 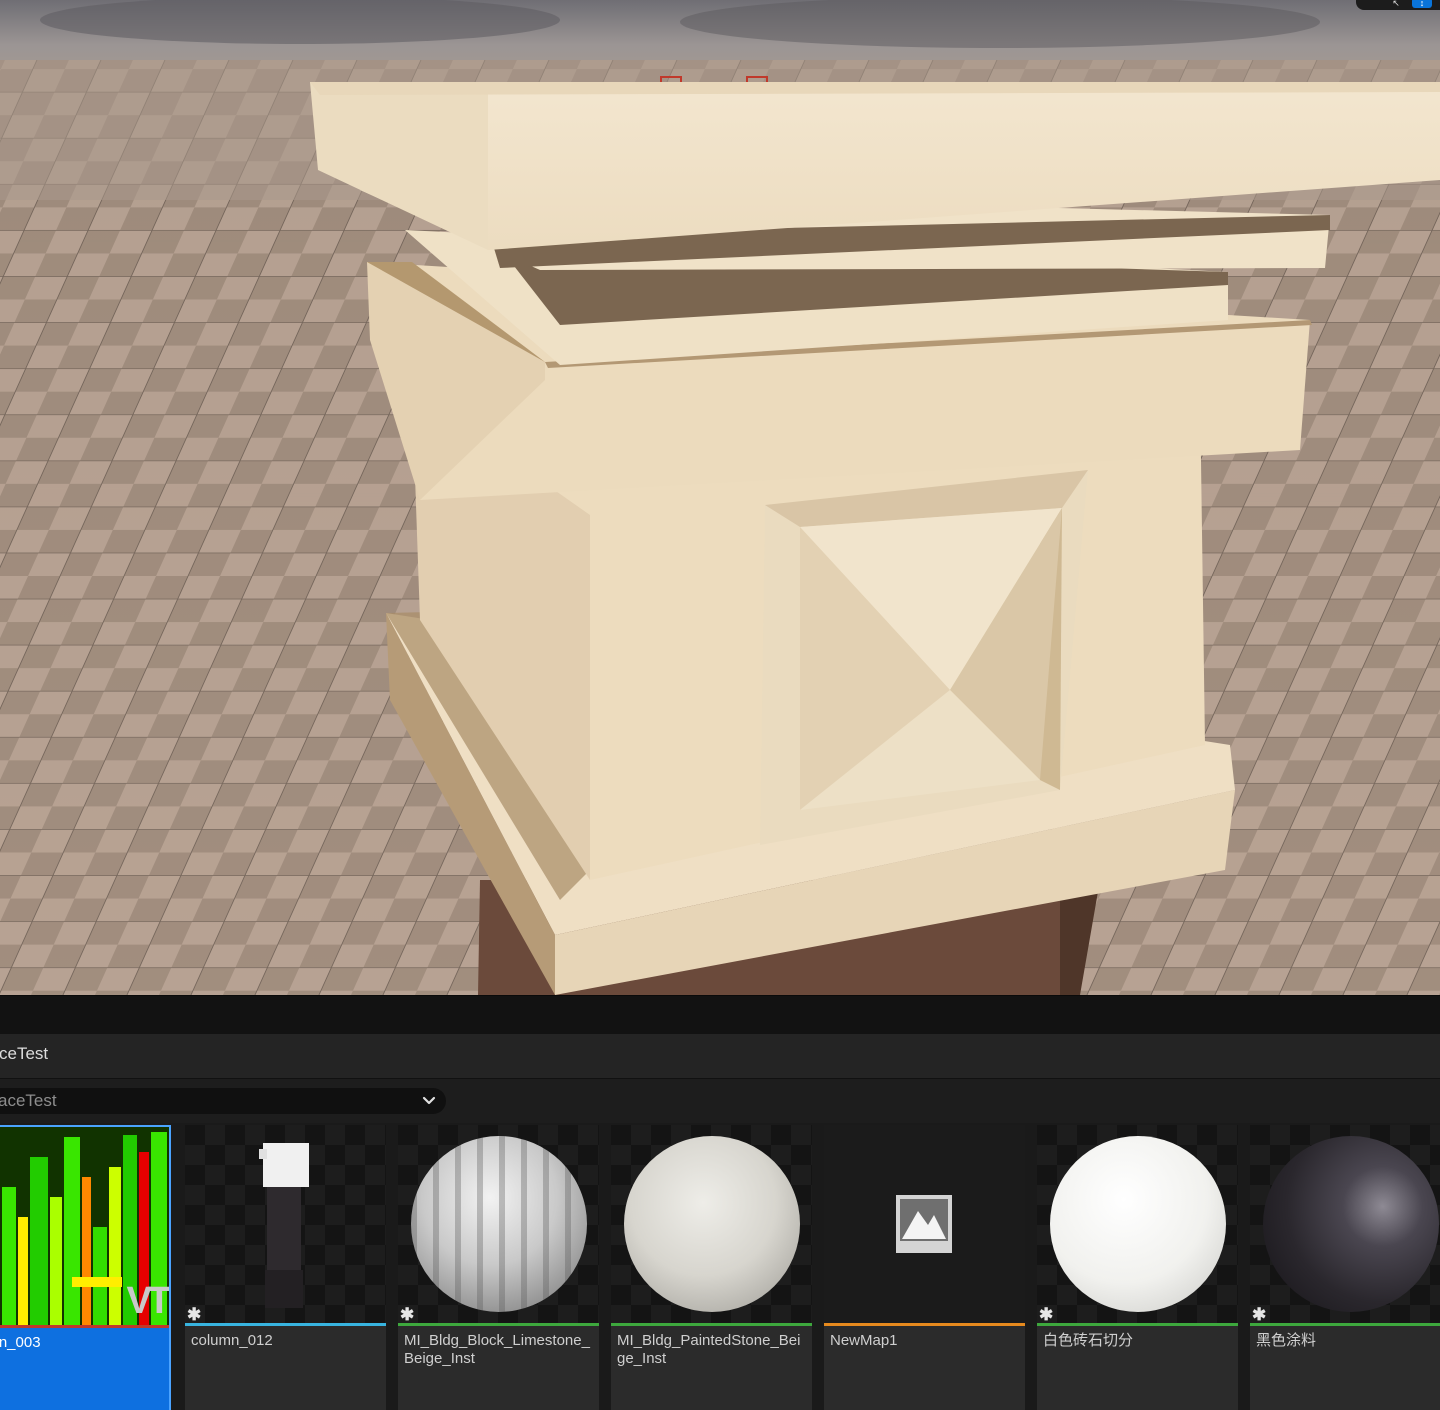 What do you see at coordinates (720, 1056) in the screenshot?
I see `content-browser-path-bar: ceTest` at bounding box center [720, 1056].